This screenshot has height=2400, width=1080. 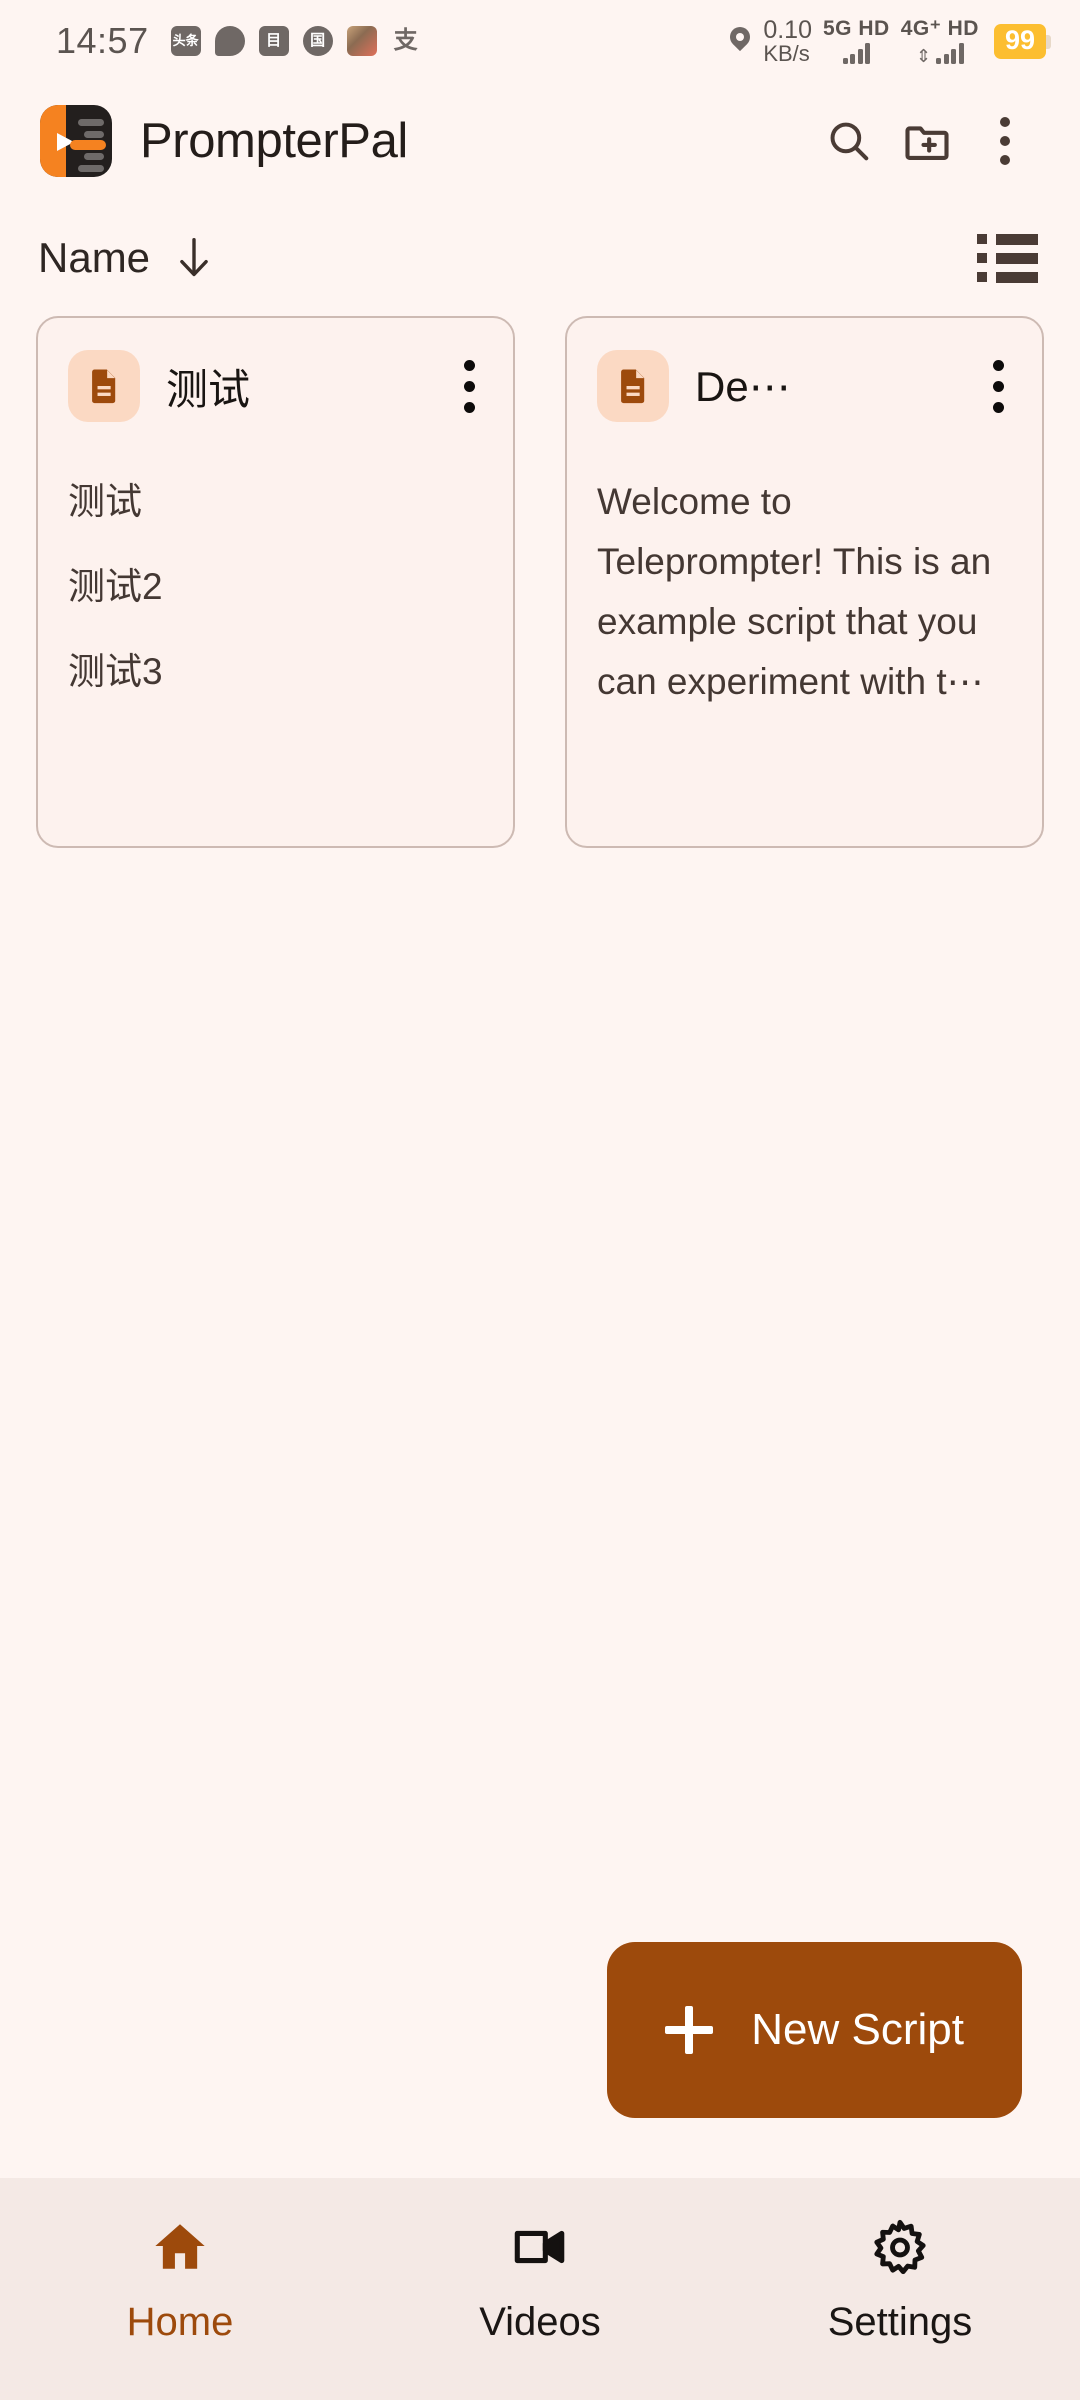 I want to click on script-card-body-line: 测试2, so click(x=115, y=586).